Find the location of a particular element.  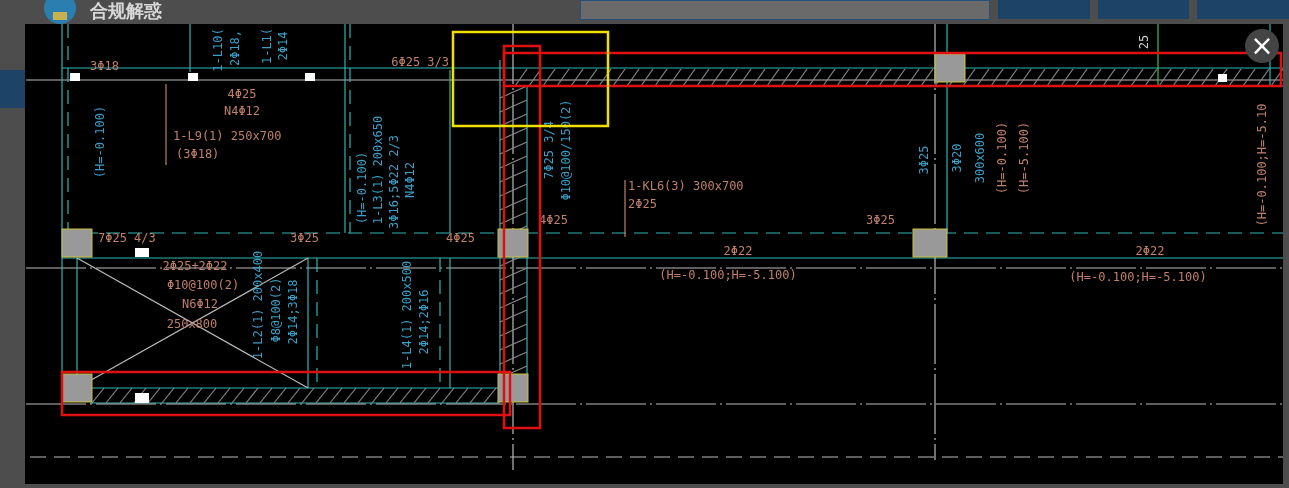

logo-text: 合规解惑 is located at coordinates (126, 11).